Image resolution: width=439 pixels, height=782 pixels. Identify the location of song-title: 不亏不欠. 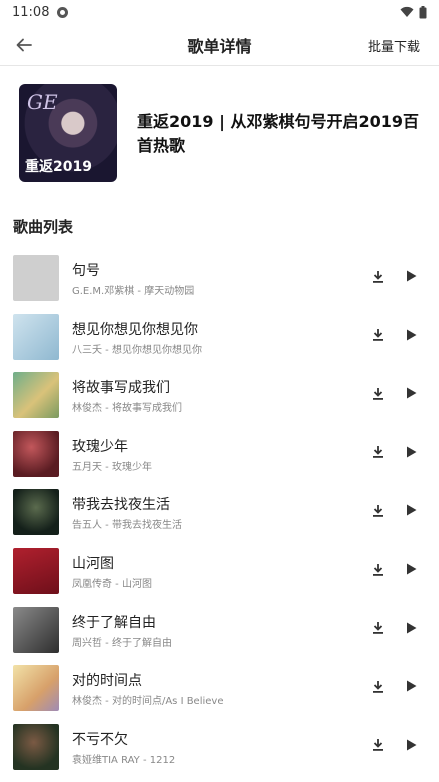
(100, 739).